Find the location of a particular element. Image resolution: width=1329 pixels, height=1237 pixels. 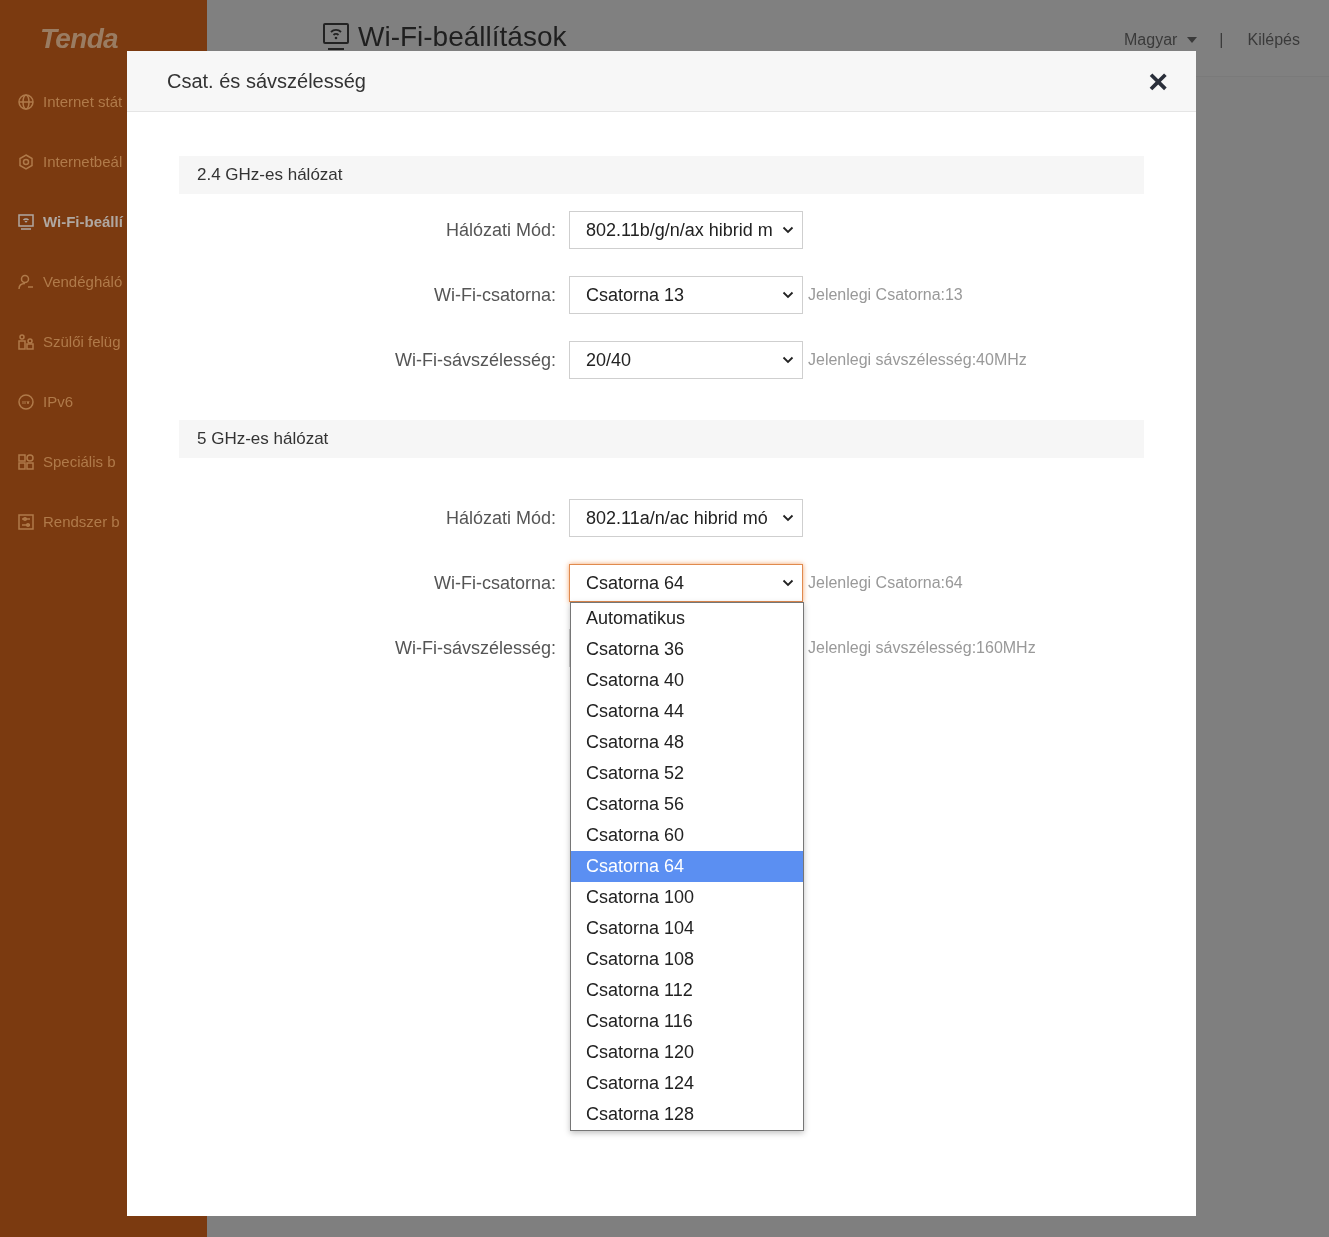

dropdown-option: Csatorna 124 is located at coordinates (687, 1083).